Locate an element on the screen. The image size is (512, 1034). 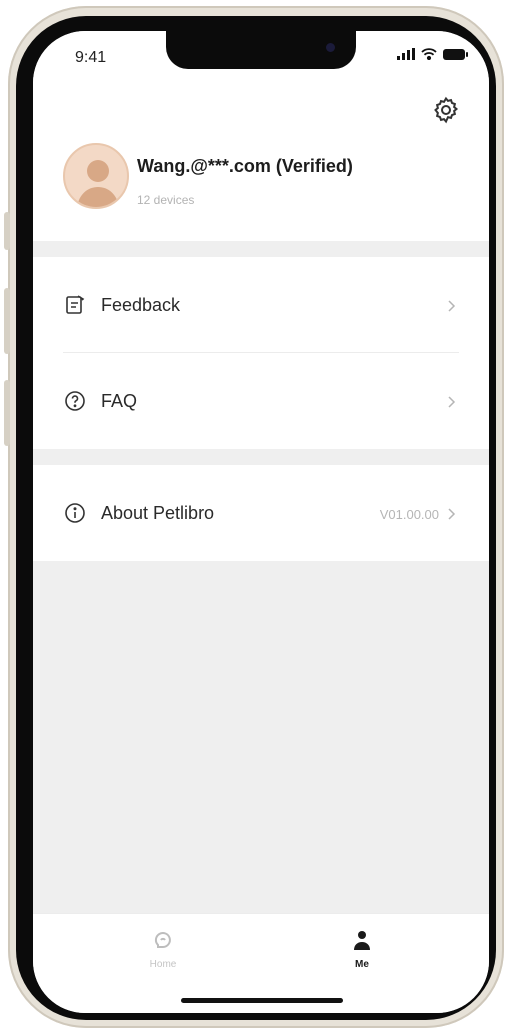
person-icon is located at coordinates (362, 940).